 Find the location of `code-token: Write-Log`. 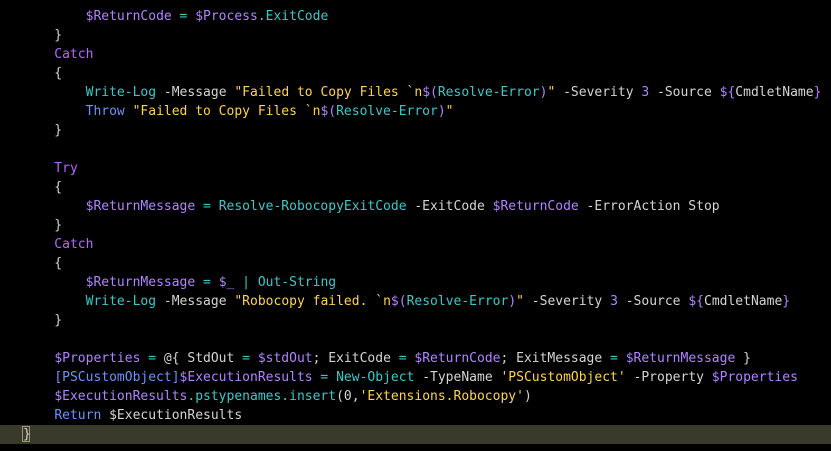

code-token: Write-Log is located at coordinates (121, 301).